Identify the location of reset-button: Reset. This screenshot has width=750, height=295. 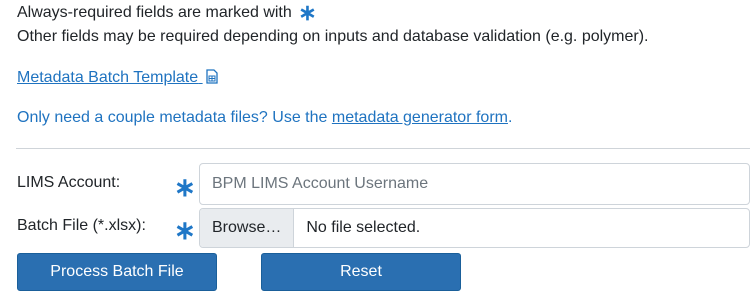
(361, 272).